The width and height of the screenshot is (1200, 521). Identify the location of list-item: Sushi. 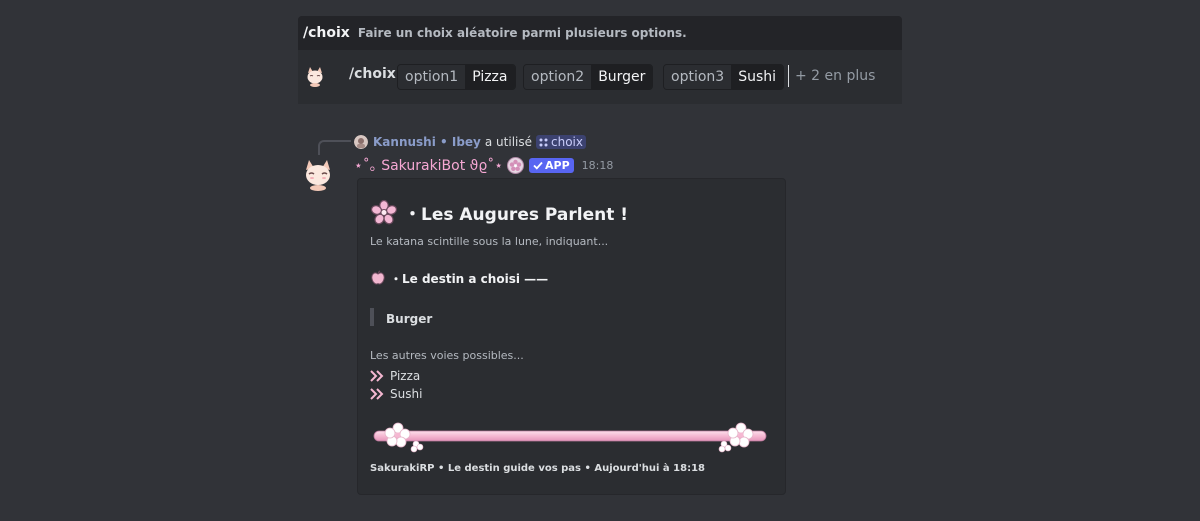
(396, 394).